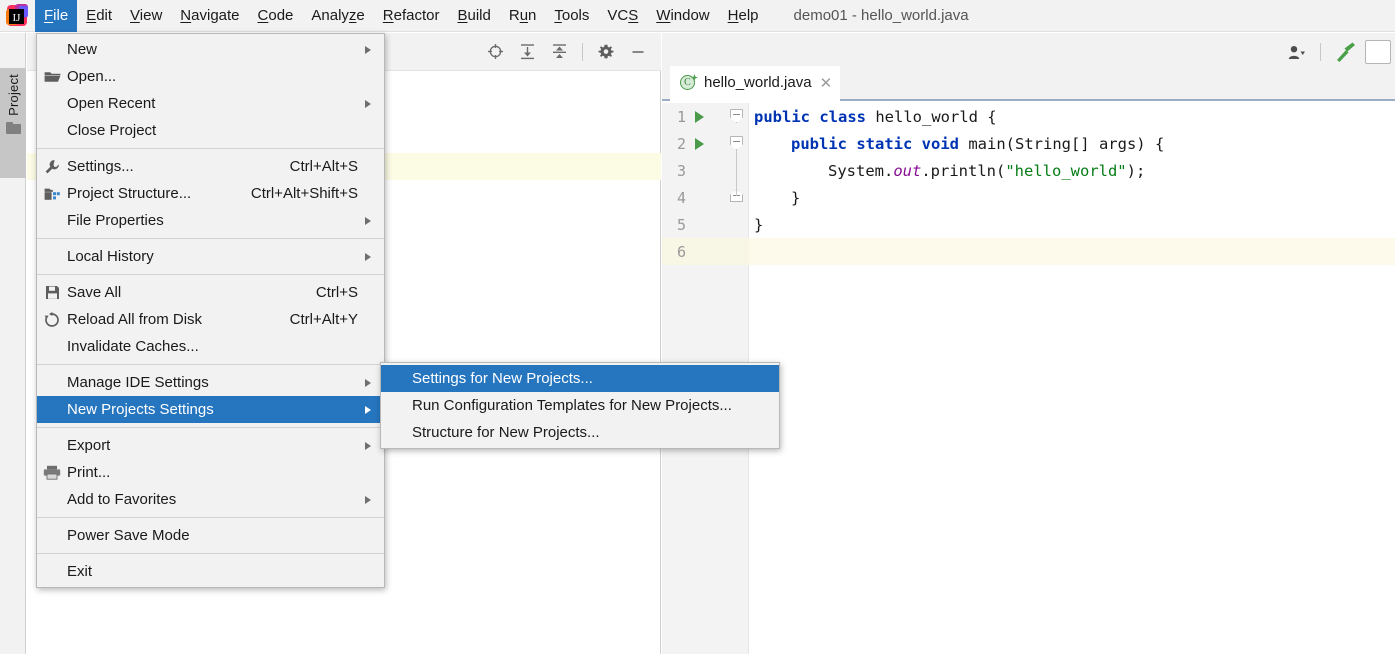  I want to click on build-hammer-icon, so click(1345, 52).